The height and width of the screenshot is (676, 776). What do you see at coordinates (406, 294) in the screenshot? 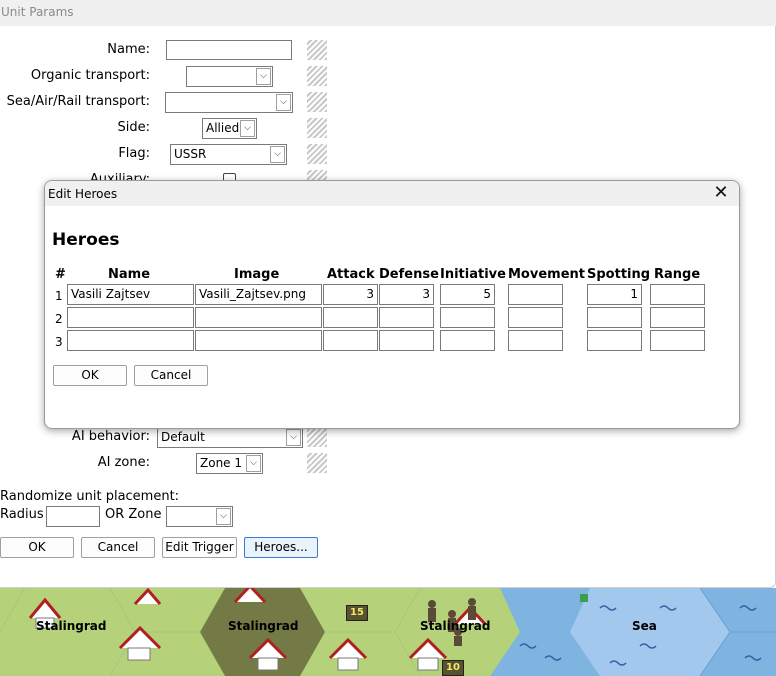
I see `hero-defense-input: 3` at bounding box center [406, 294].